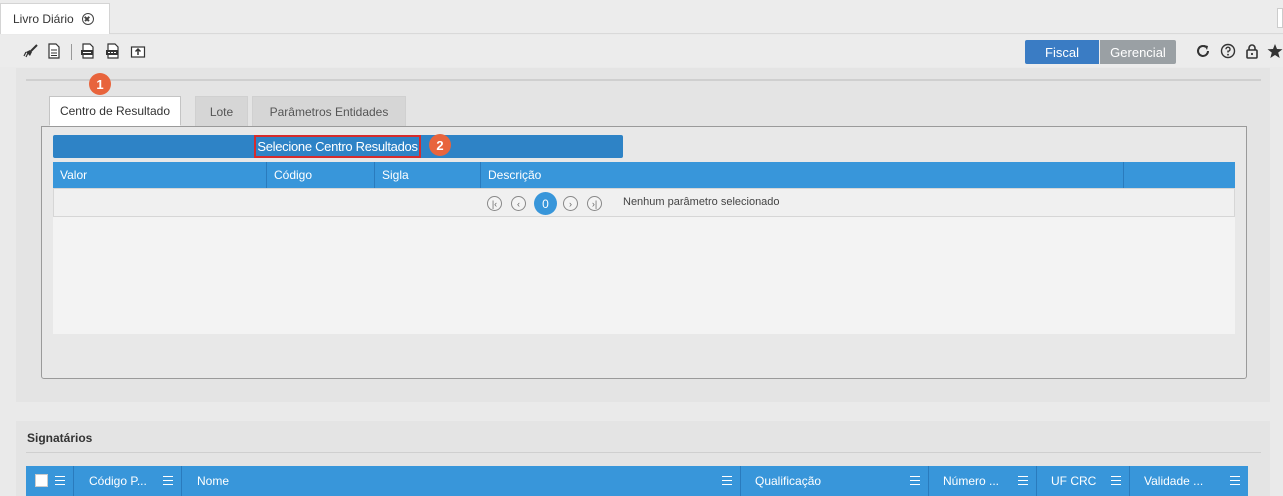  Describe the element at coordinates (788, 481) in the screenshot. I see `column-label: Qualificação` at that location.